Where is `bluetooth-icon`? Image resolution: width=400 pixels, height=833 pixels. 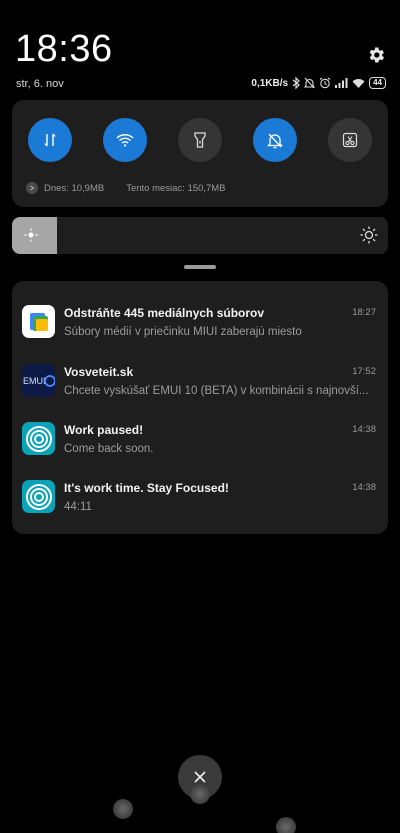 bluetooth-icon is located at coordinates (296, 83).